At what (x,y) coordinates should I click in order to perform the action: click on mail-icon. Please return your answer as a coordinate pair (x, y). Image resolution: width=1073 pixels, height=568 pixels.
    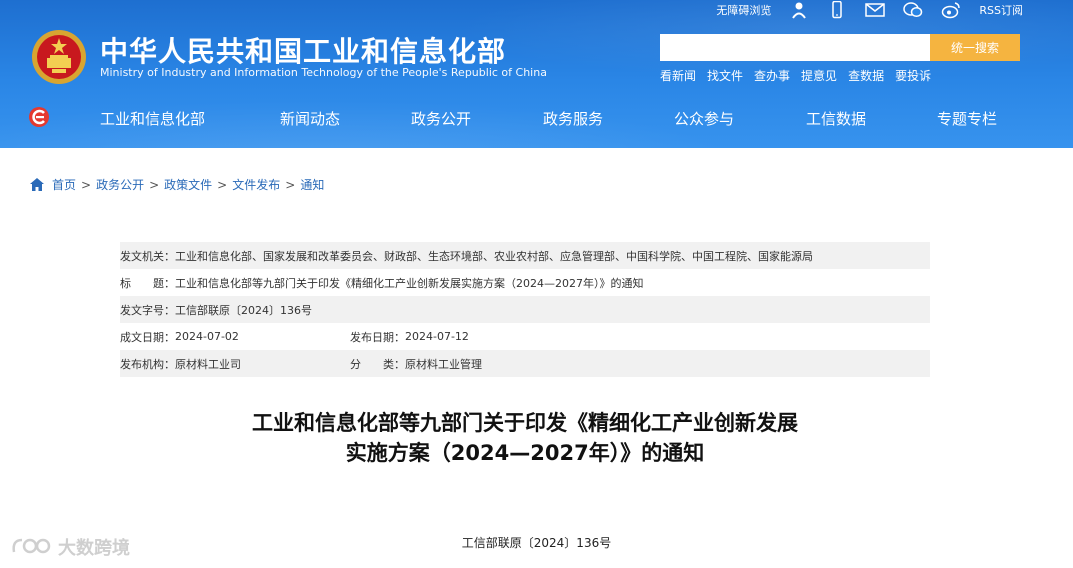
    Looking at the image, I should click on (875, 10).